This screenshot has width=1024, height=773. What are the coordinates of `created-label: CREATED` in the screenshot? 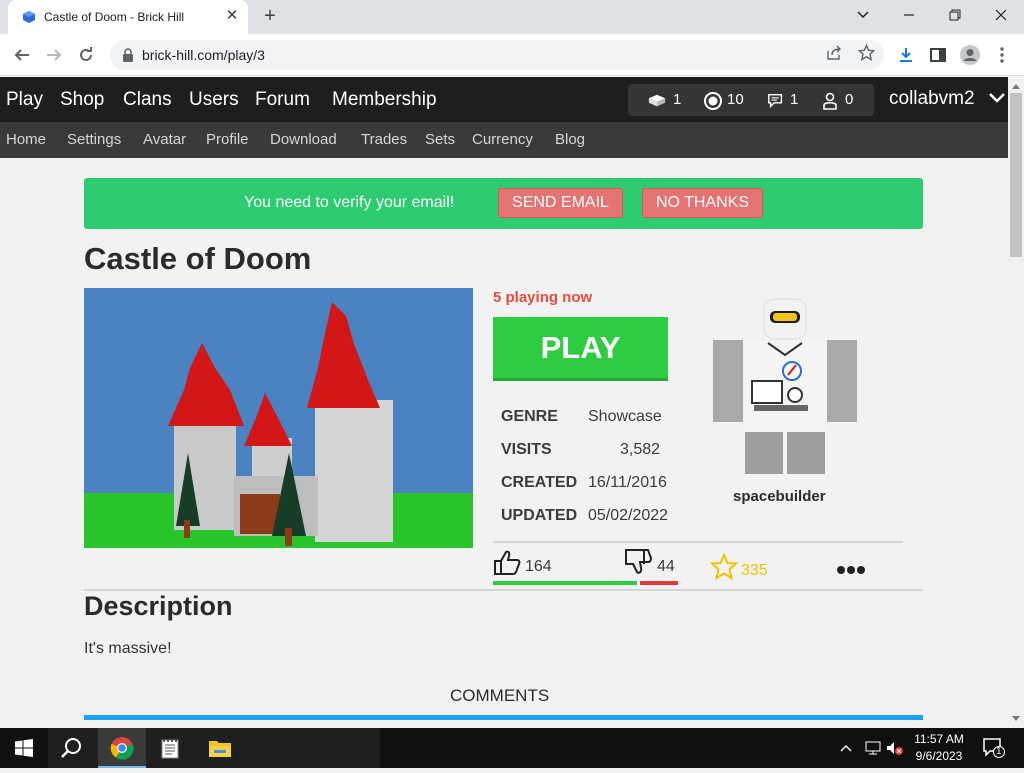 It's located at (539, 482).